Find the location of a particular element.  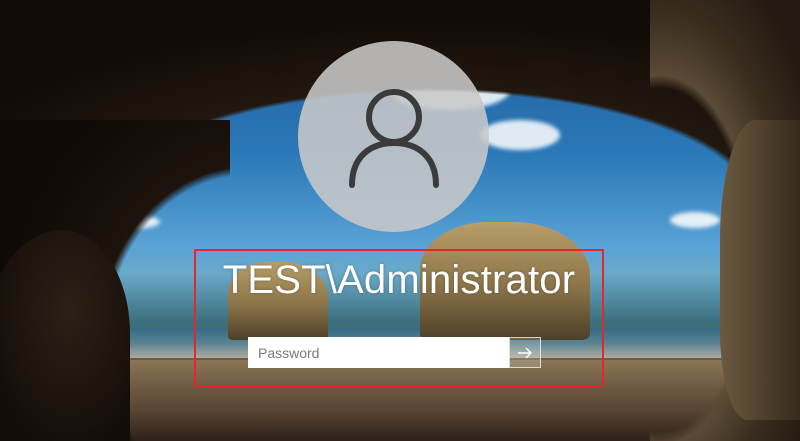

username-label: TEST\Administrator is located at coordinates (399, 280).